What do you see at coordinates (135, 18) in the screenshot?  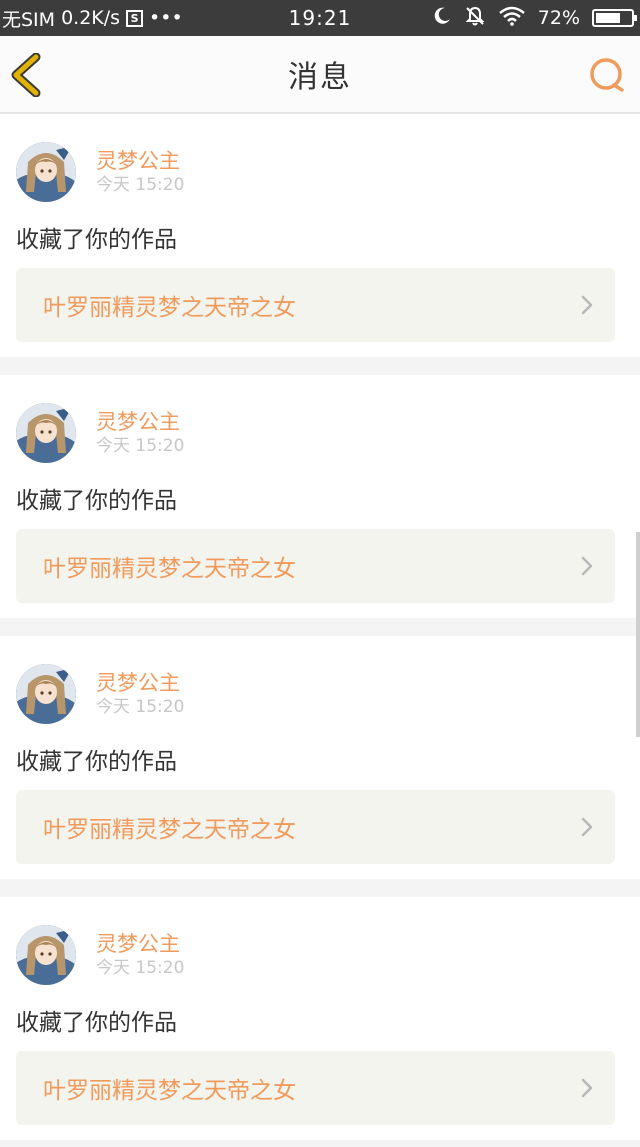 I see `s-app-icon: S` at bounding box center [135, 18].